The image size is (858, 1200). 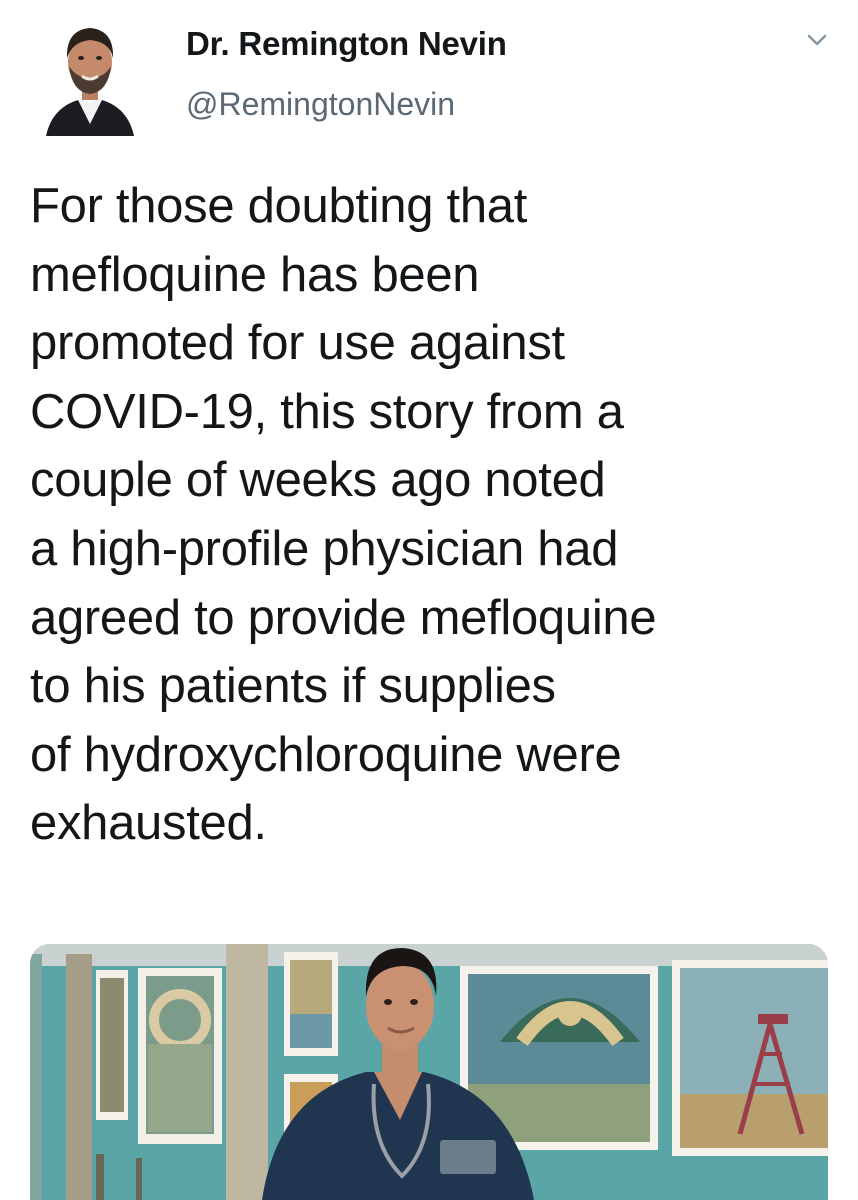 I want to click on tweet-text-line: a high-profile physician had, so click(x=324, y=548).